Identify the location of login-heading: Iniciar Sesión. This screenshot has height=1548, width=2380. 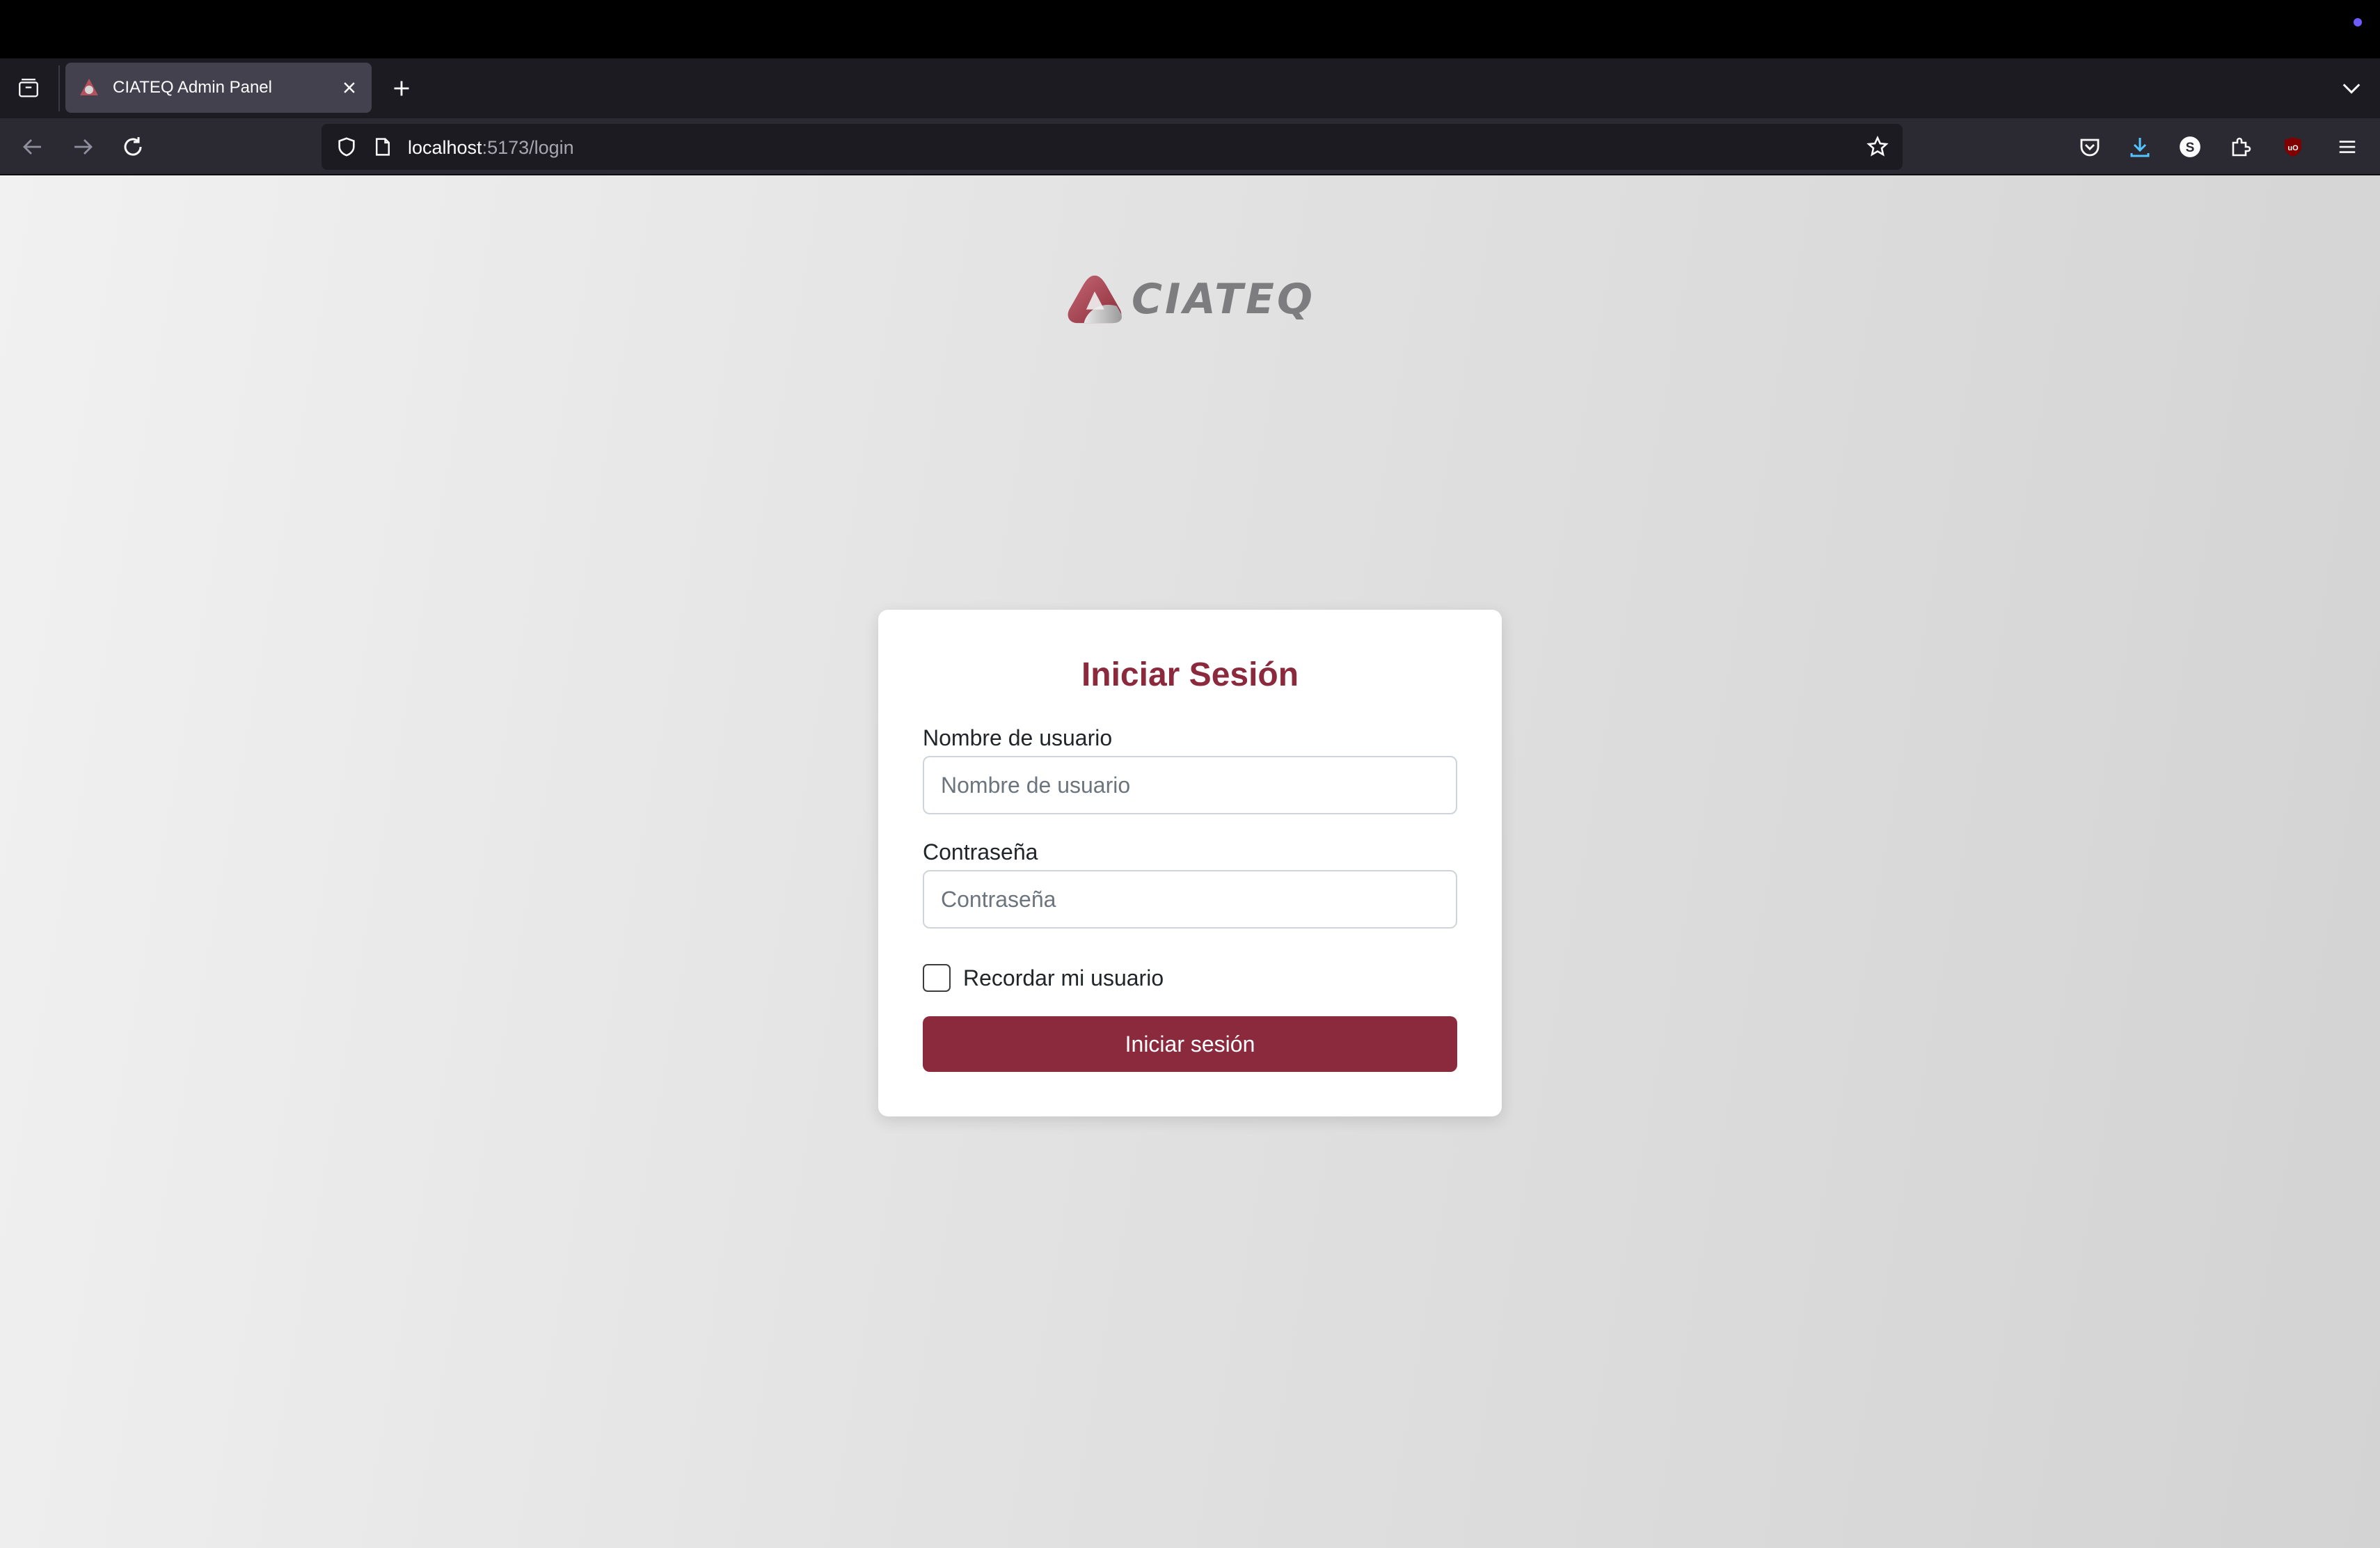
(1190, 674).